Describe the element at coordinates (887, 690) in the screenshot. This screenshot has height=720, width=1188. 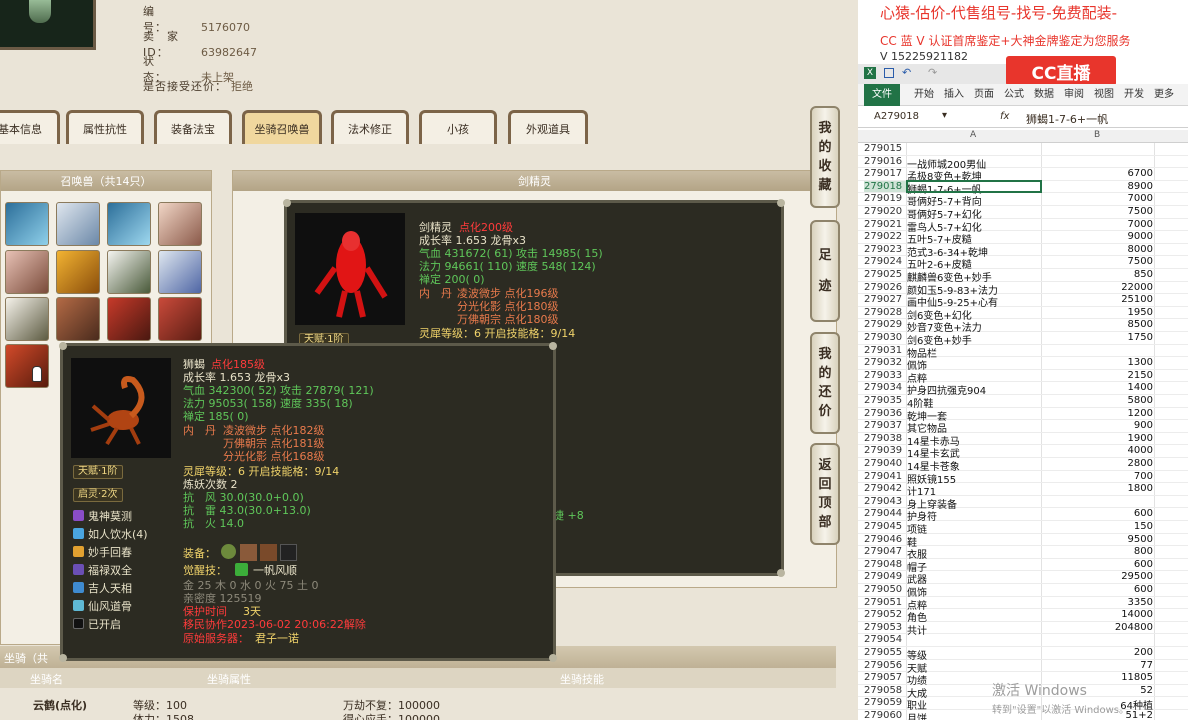
I see `row-number: 279058` at that location.